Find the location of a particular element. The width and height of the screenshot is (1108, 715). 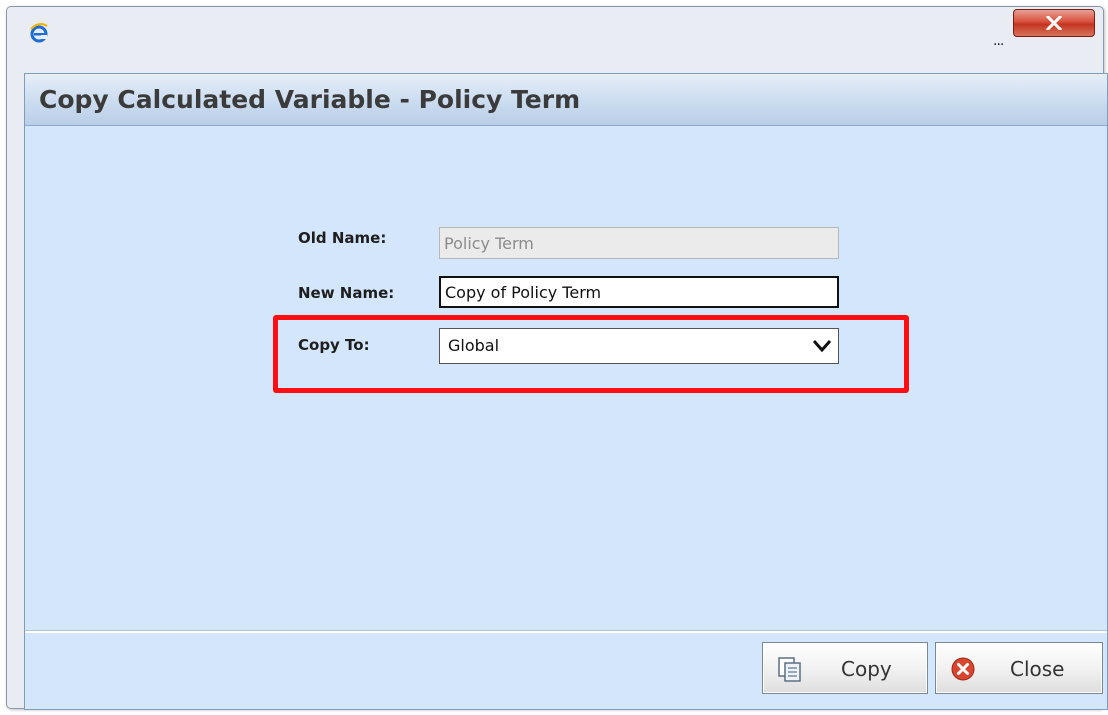

copy-document-icon is located at coordinates (790, 669).